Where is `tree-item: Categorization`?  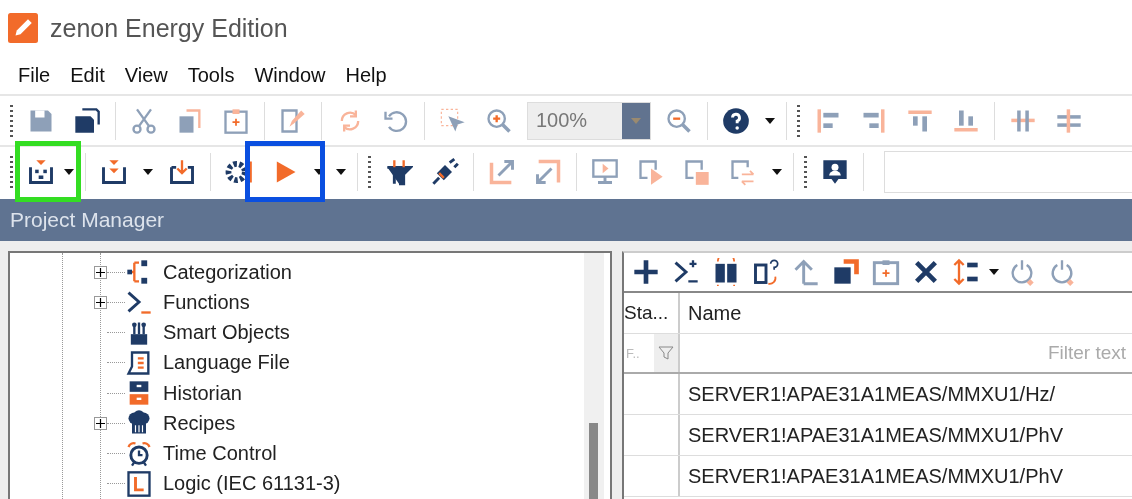
tree-item: Categorization is located at coordinates (227, 272).